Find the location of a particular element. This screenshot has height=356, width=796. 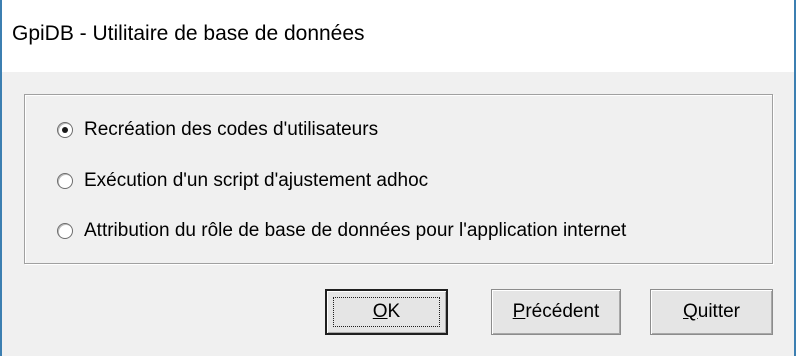

radio-button-selected is located at coordinates (65, 130).